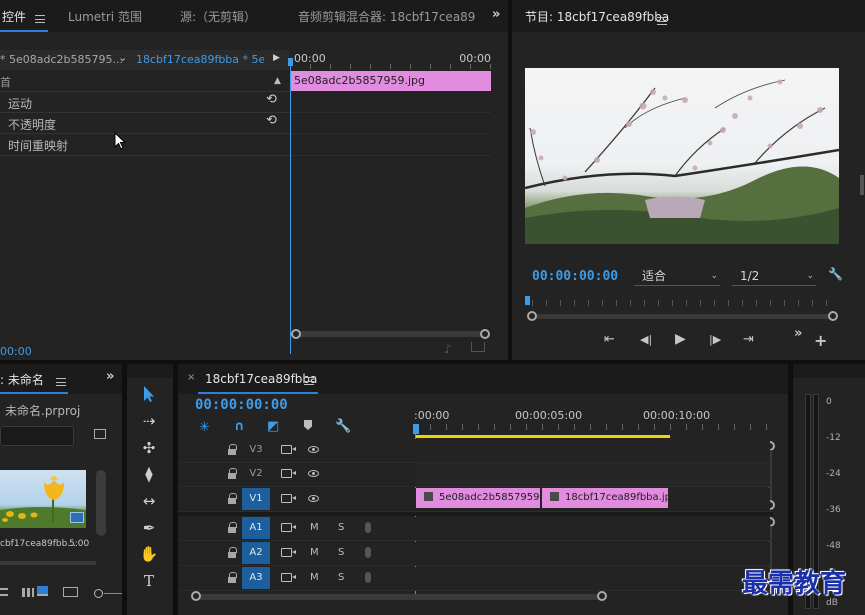  Describe the element at coordinates (592, 450) in the screenshot. I see `v3-track-lane` at that location.